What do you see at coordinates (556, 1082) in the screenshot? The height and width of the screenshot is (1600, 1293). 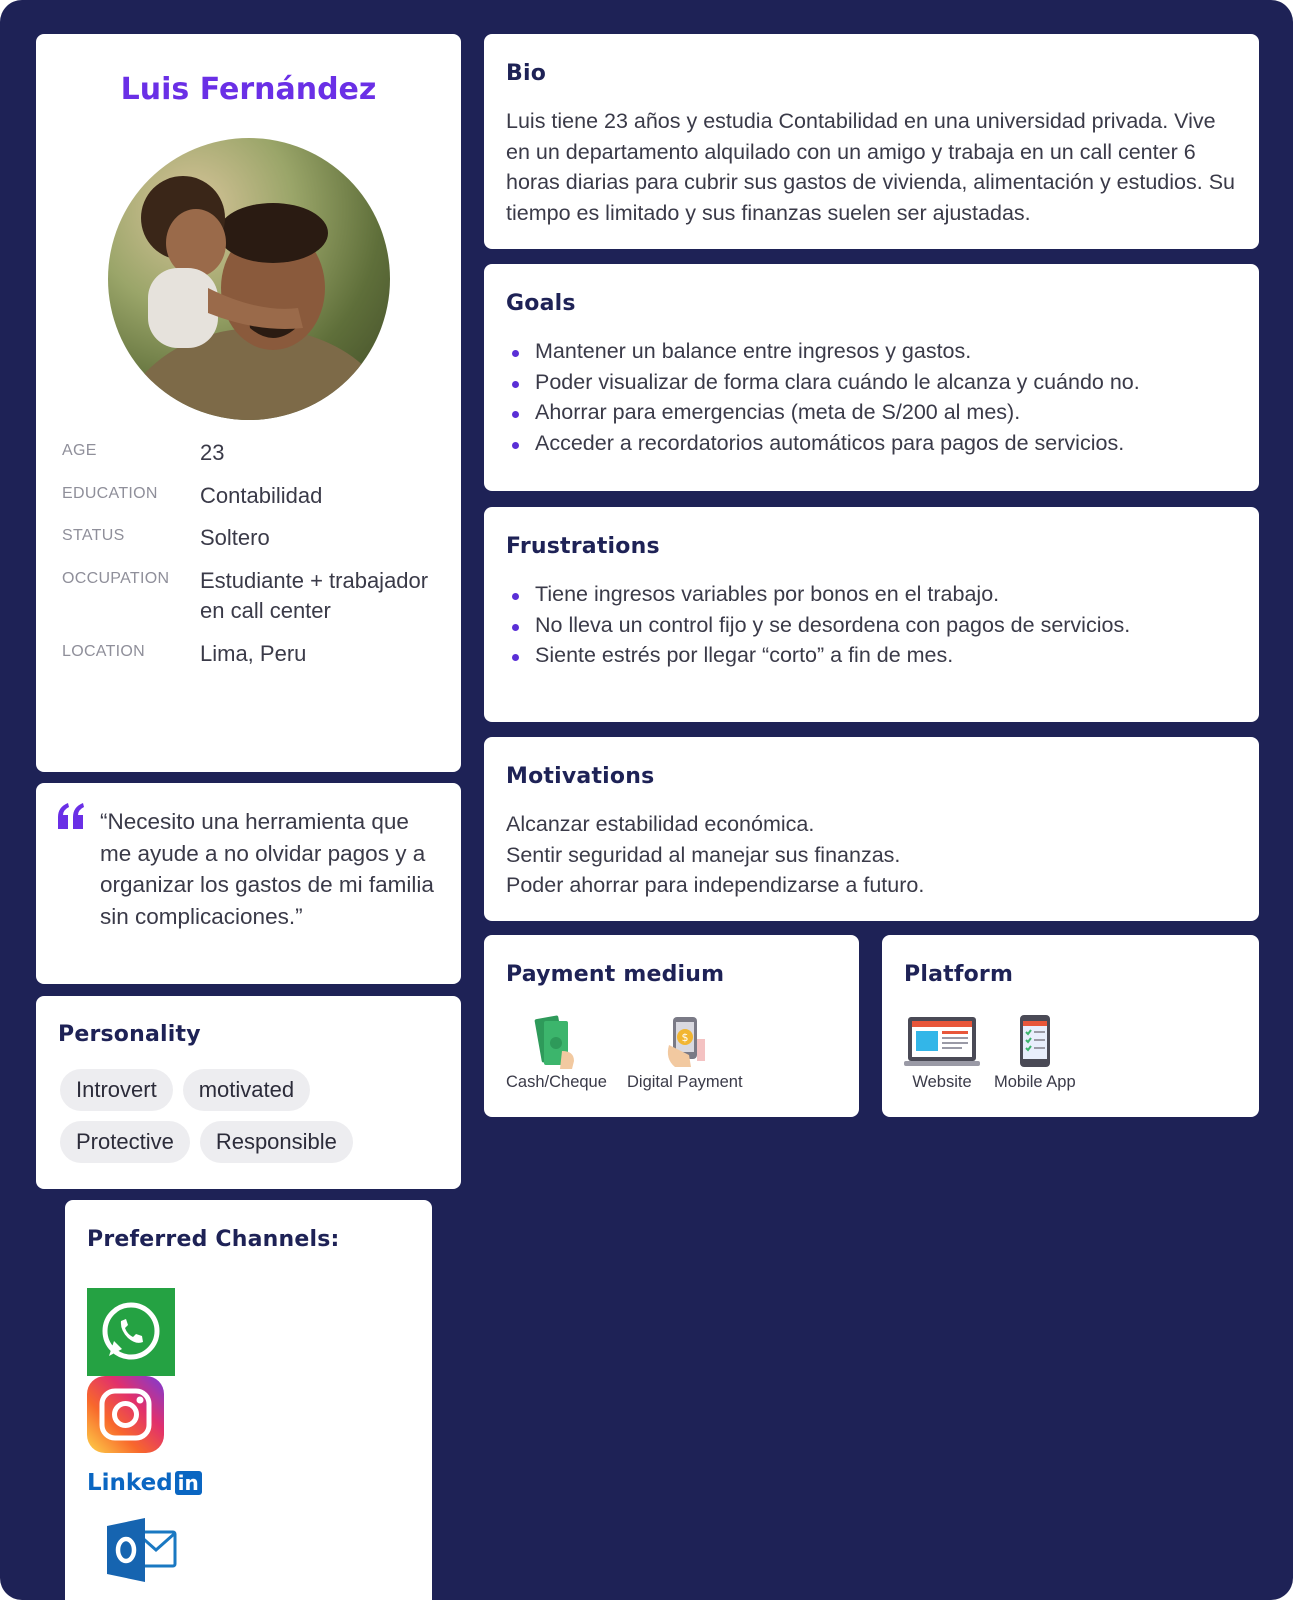 I see `payment-option-label: Cash/Cheque` at bounding box center [556, 1082].